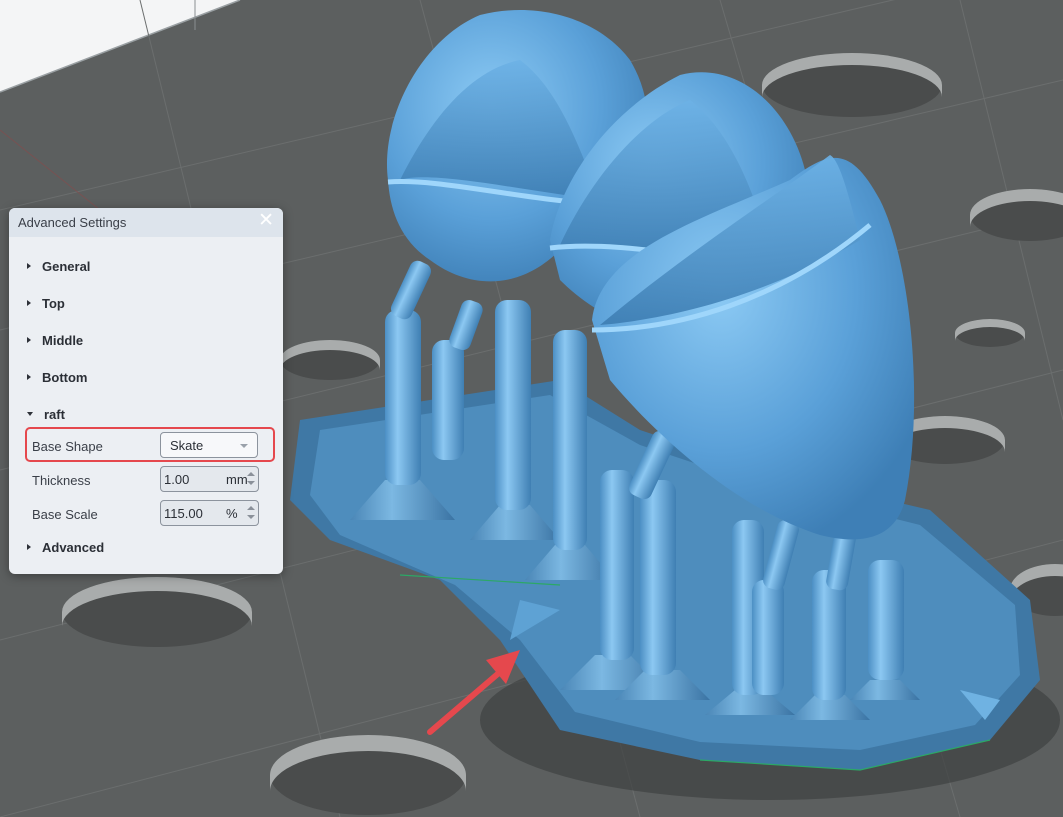 This screenshot has width=1063, height=817. I want to click on base-shape-select: Skate, so click(209, 445).